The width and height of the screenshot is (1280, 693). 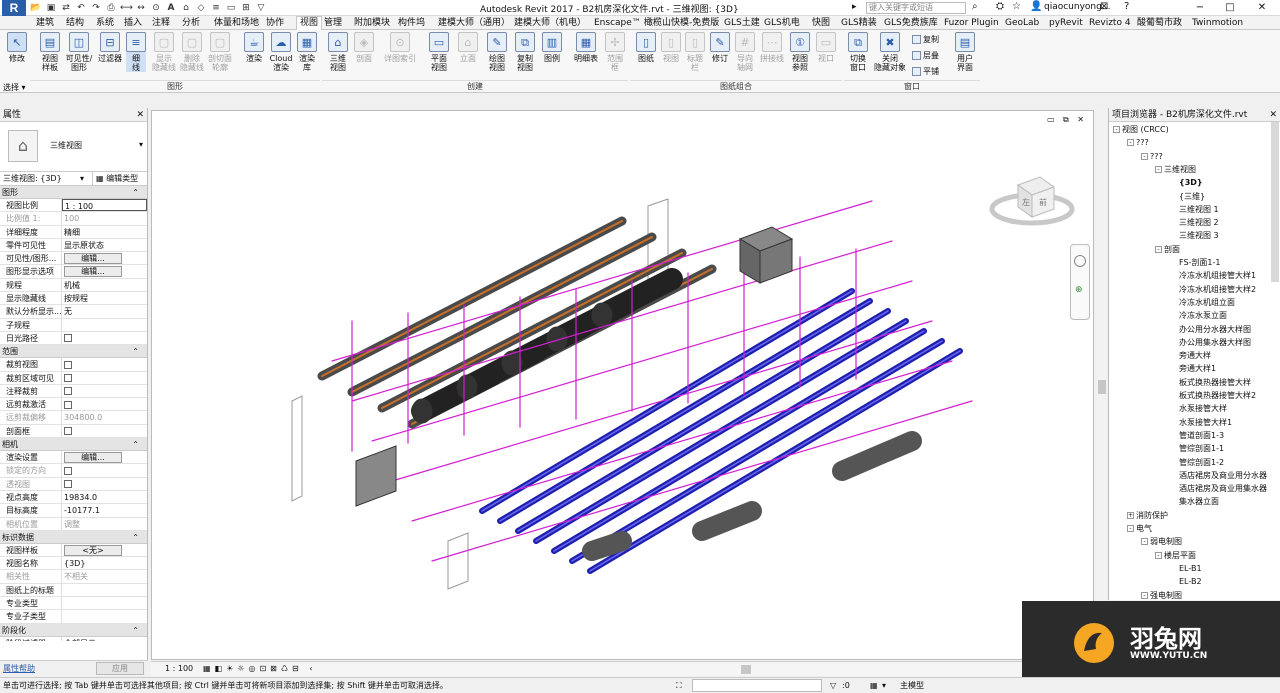 What do you see at coordinates (1230, 8) in the screenshot?
I see `maximize-icon: □` at bounding box center [1230, 8].